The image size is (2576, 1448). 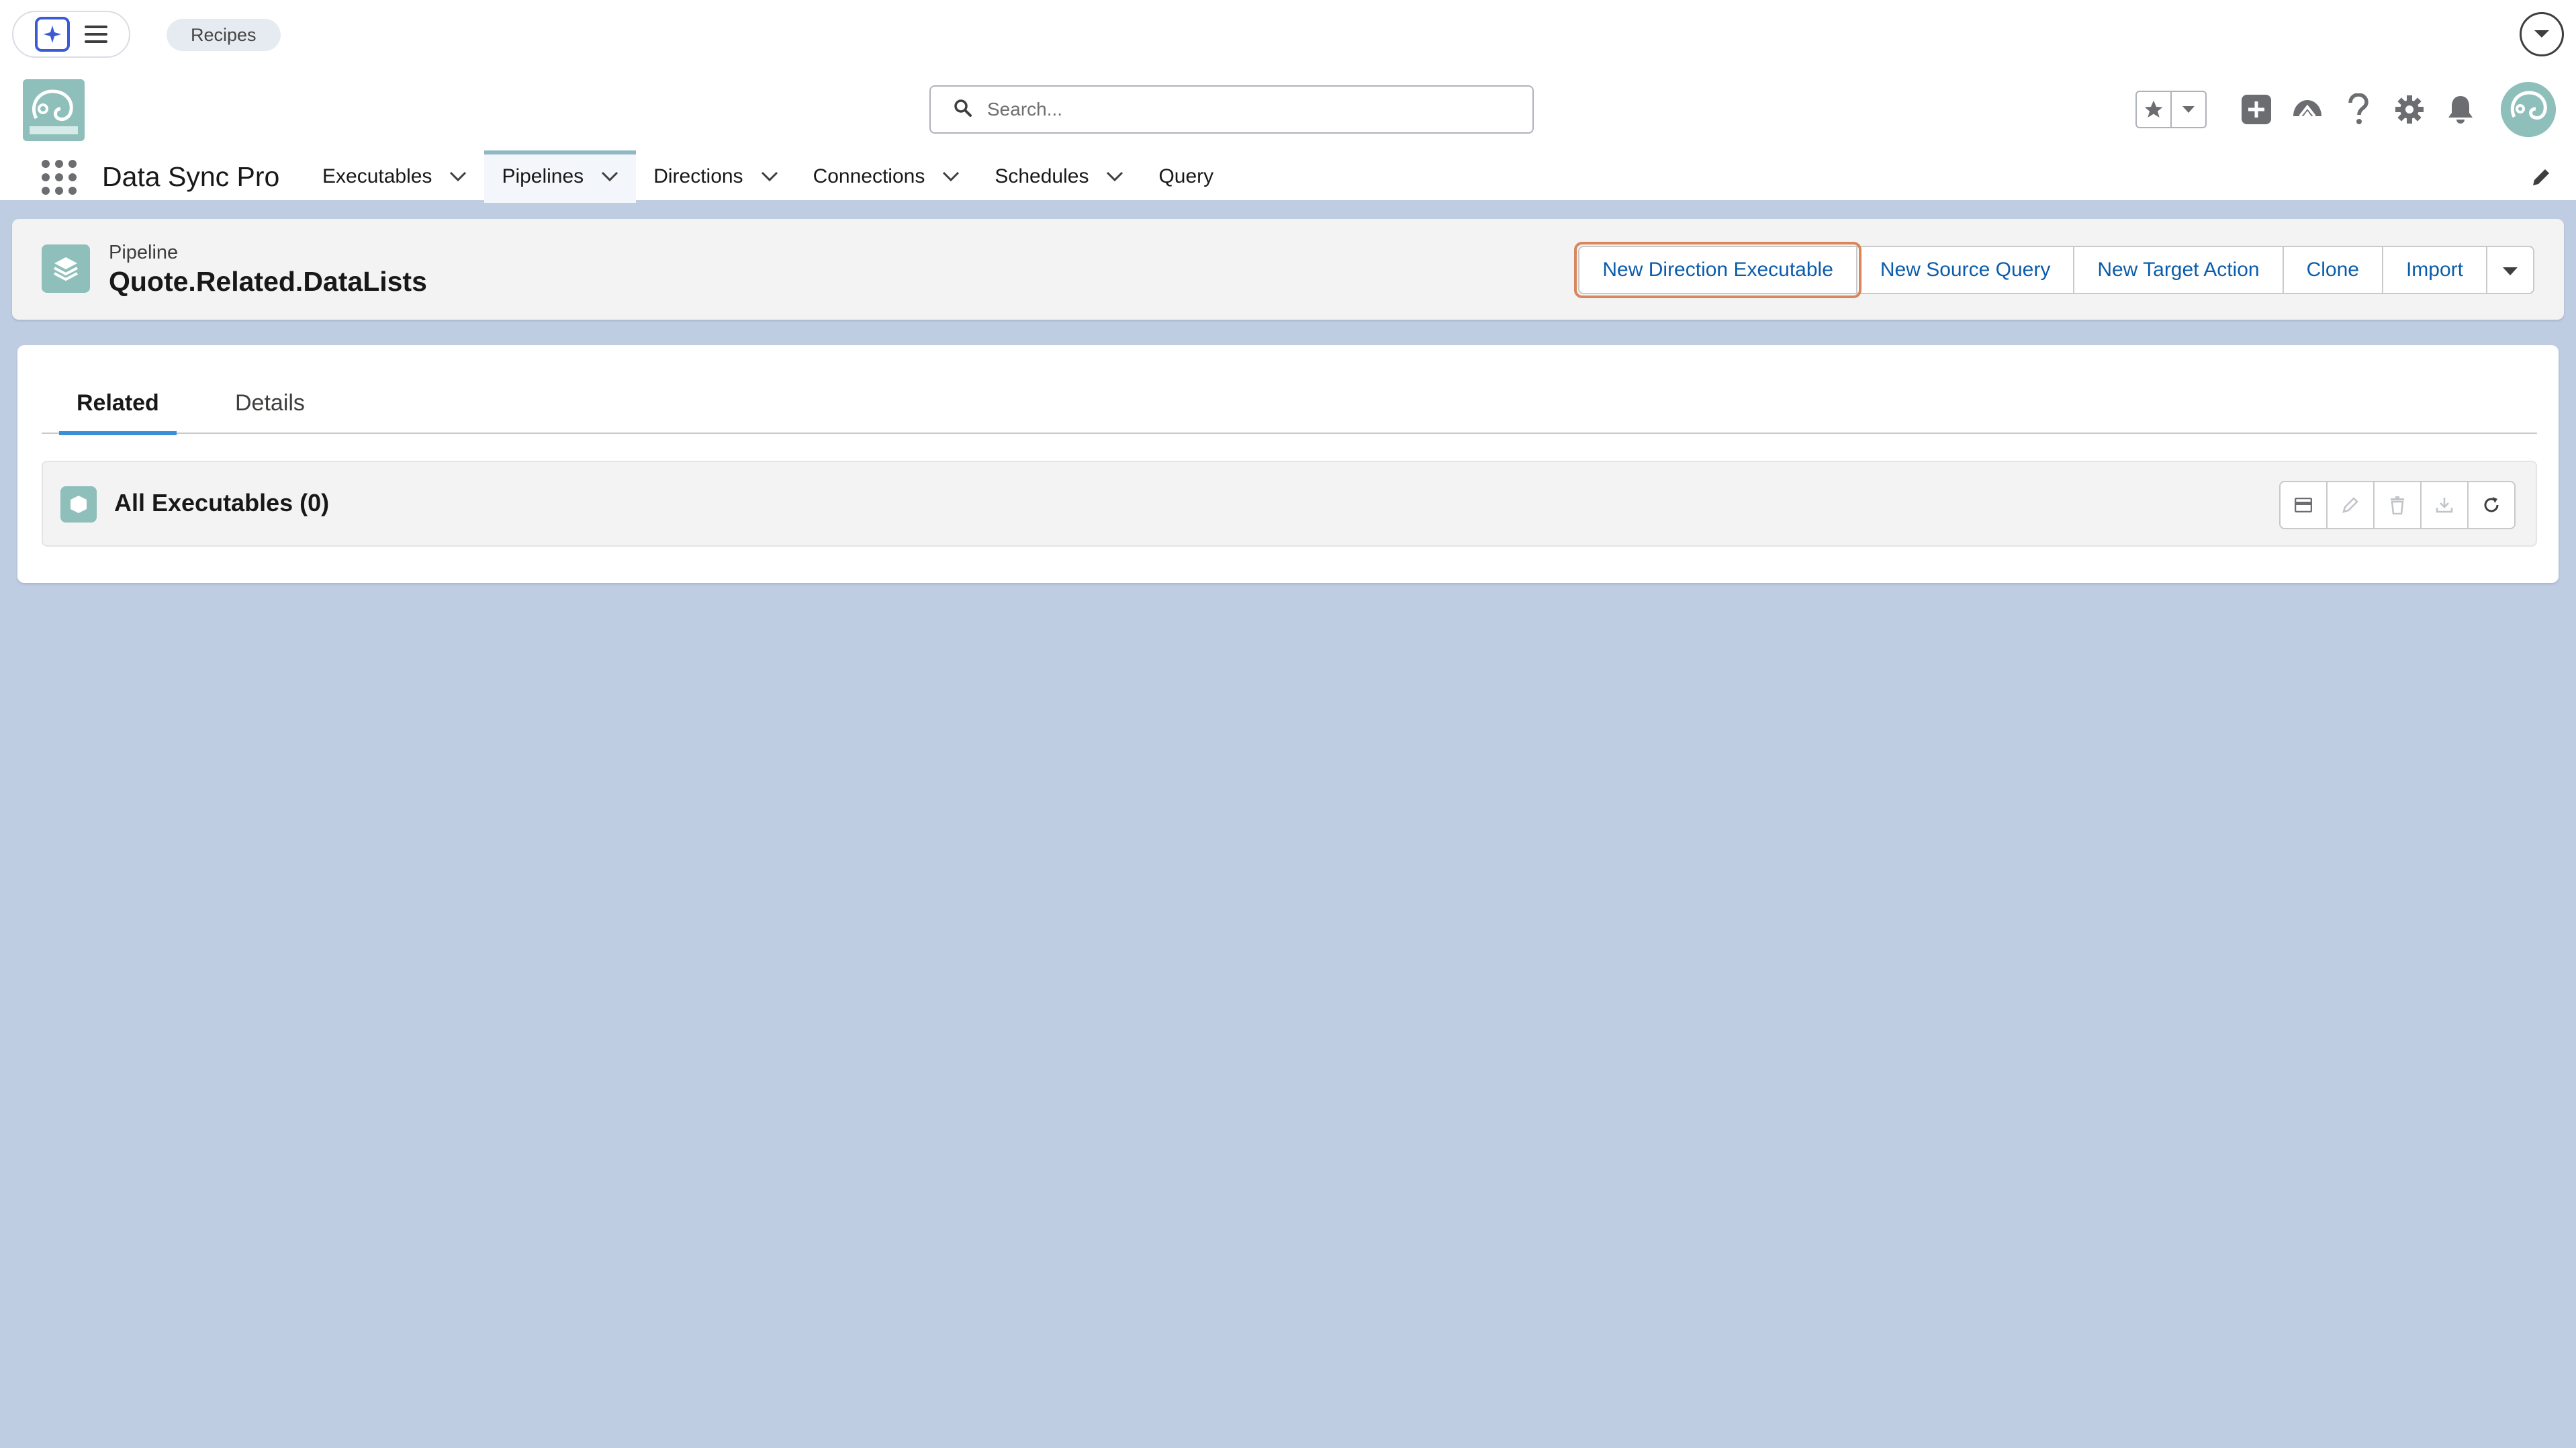 I want to click on global-search, so click(x=1231, y=110).